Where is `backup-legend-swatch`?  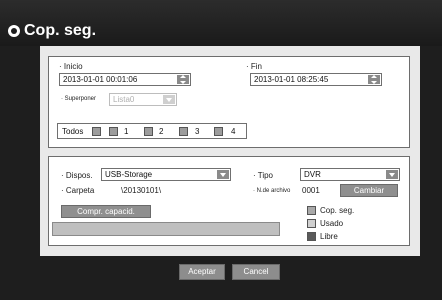 backup-legend-swatch is located at coordinates (311, 210).